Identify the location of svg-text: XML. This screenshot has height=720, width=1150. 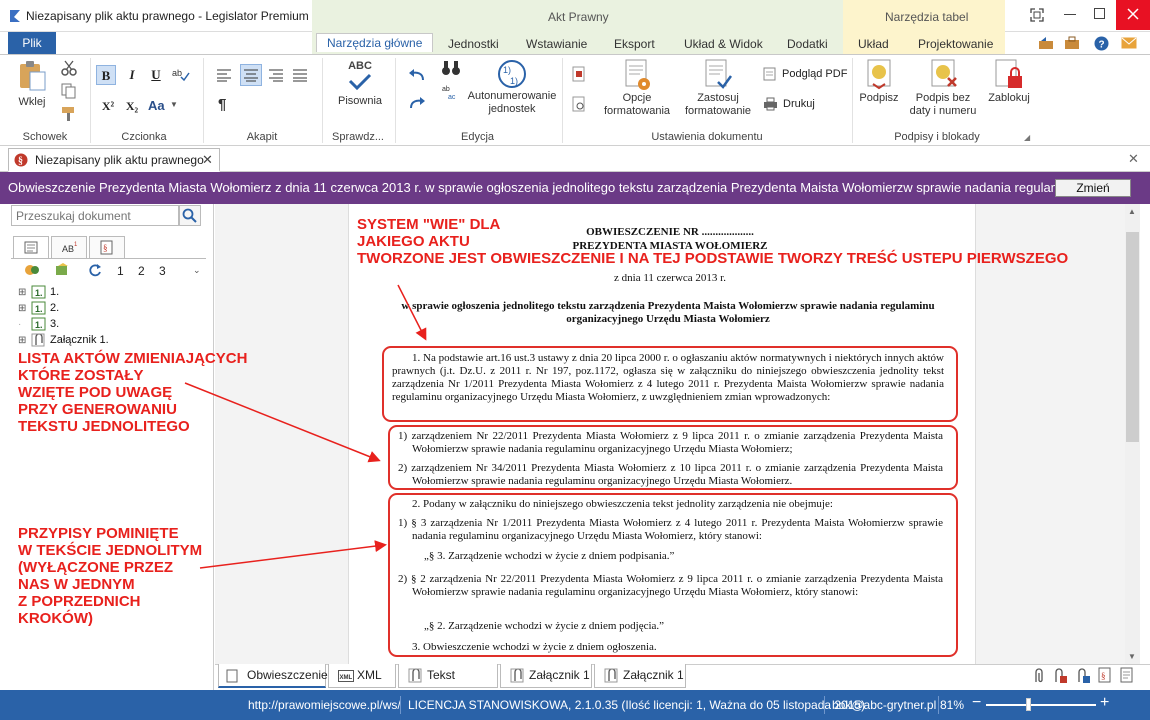
(346, 678).